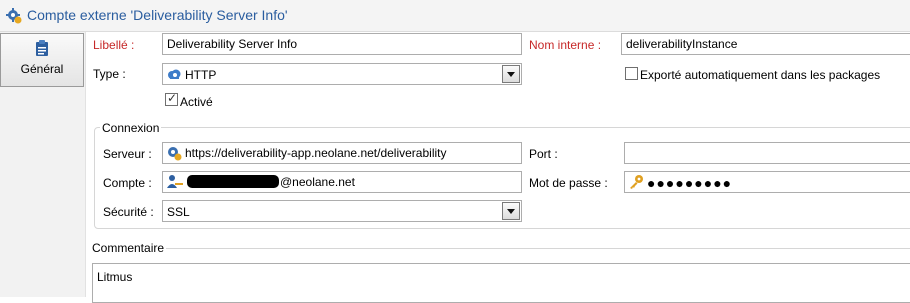 This screenshot has width=910, height=303. Describe the element at coordinates (128, 212) in the screenshot. I see `securite-label: Sécurité :` at that location.